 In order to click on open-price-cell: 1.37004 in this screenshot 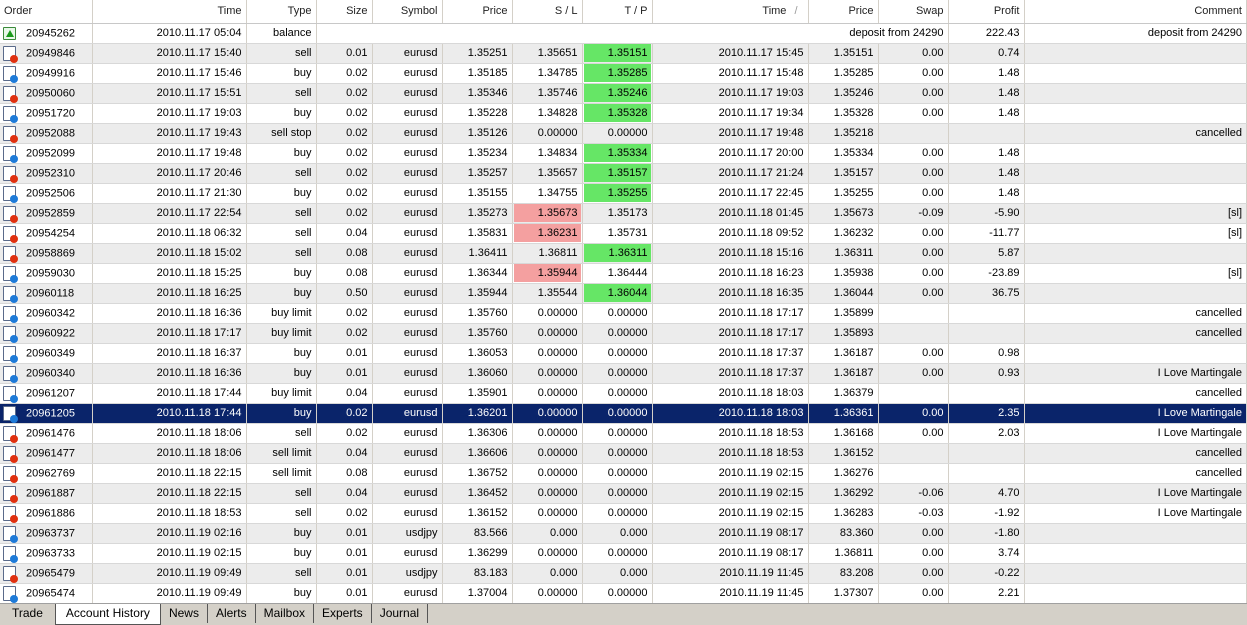, I will do `click(477, 593)`.